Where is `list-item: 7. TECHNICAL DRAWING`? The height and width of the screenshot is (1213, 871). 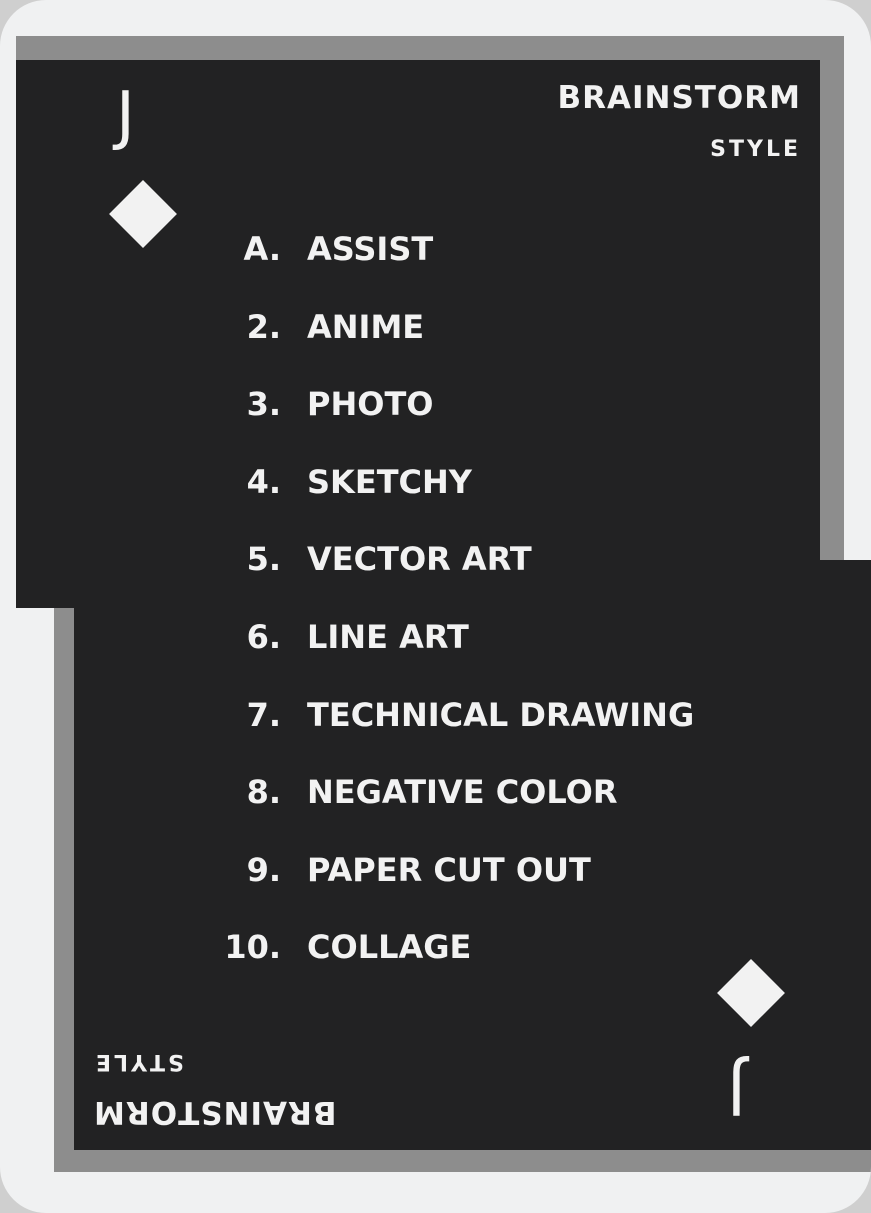 list-item: 7. TECHNICAL DRAWING is located at coordinates (435, 716).